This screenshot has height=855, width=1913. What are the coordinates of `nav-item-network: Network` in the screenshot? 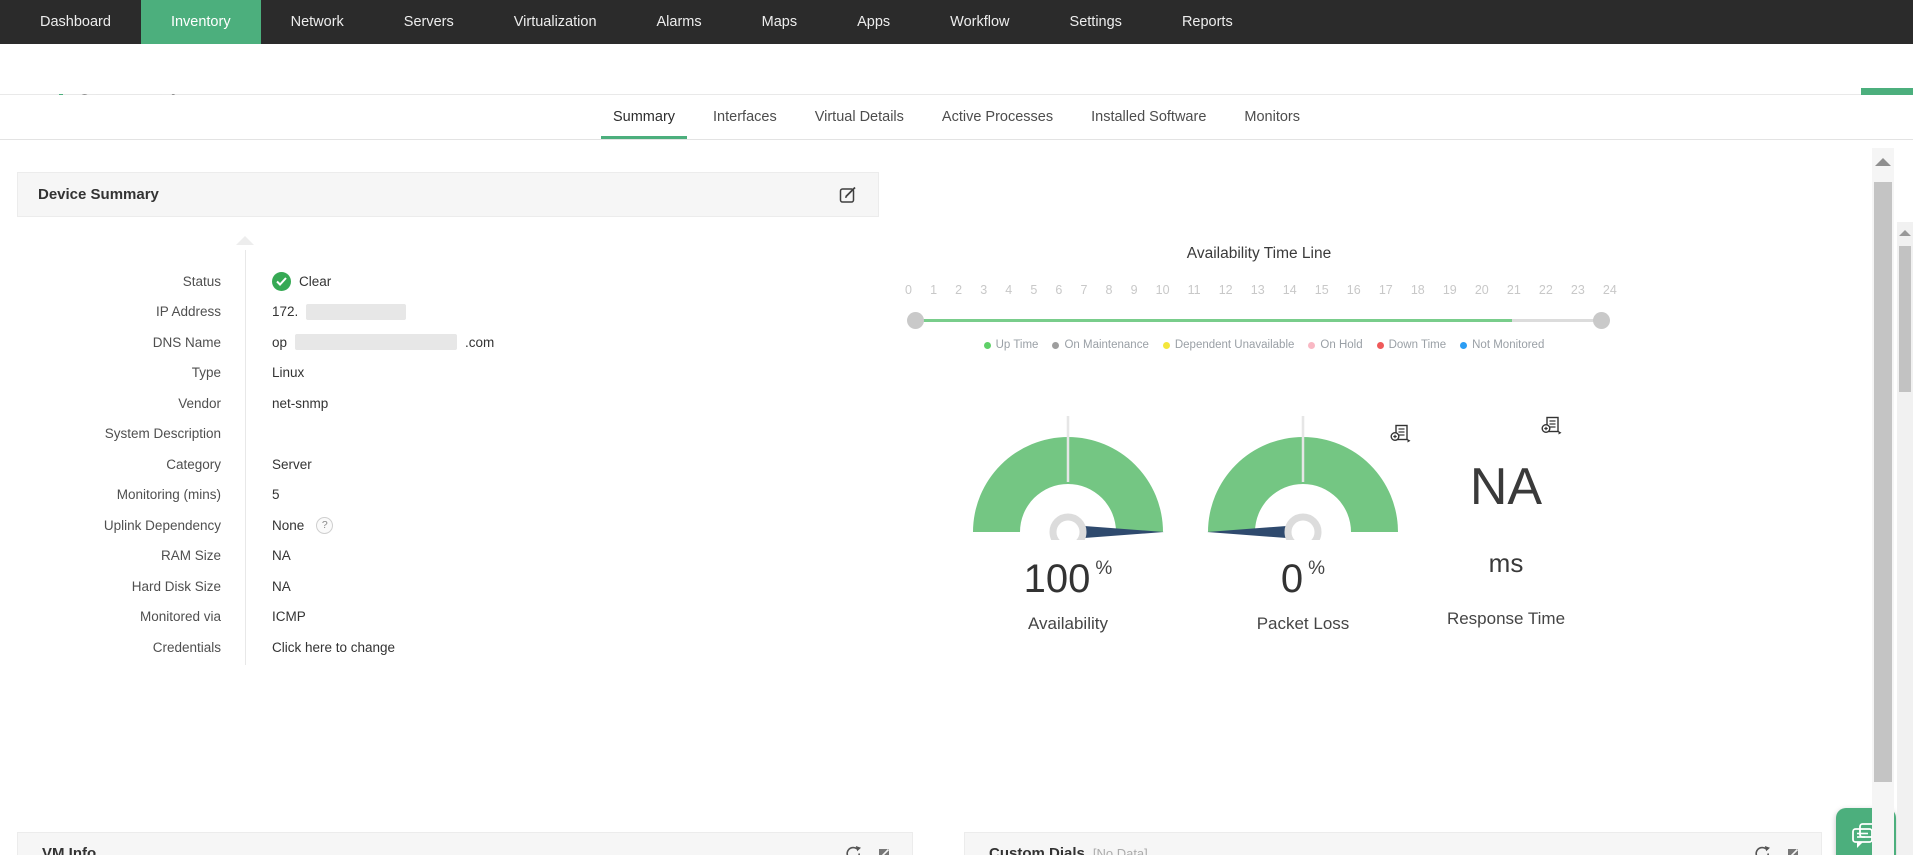 It's located at (317, 22).